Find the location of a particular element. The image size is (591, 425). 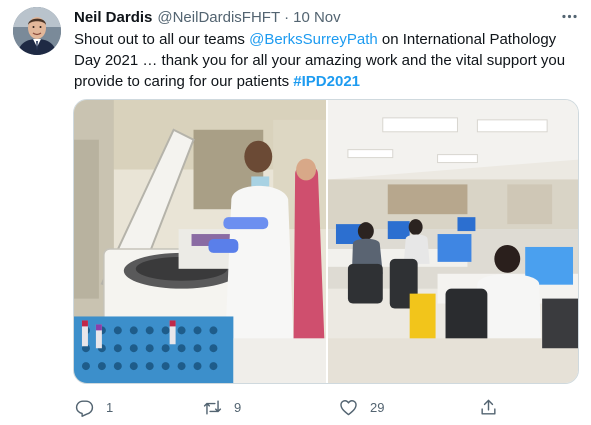

more-button is located at coordinates (569, 16).